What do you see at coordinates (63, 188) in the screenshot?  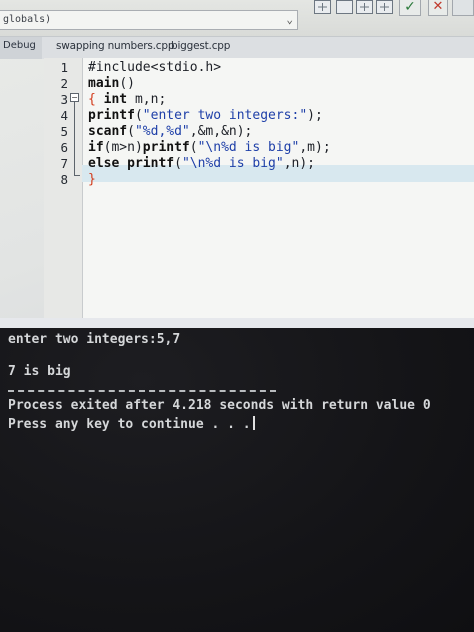 I see `line-number-gutter: 1 2 3 4 5 6 7 8 −` at bounding box center [63, 188].